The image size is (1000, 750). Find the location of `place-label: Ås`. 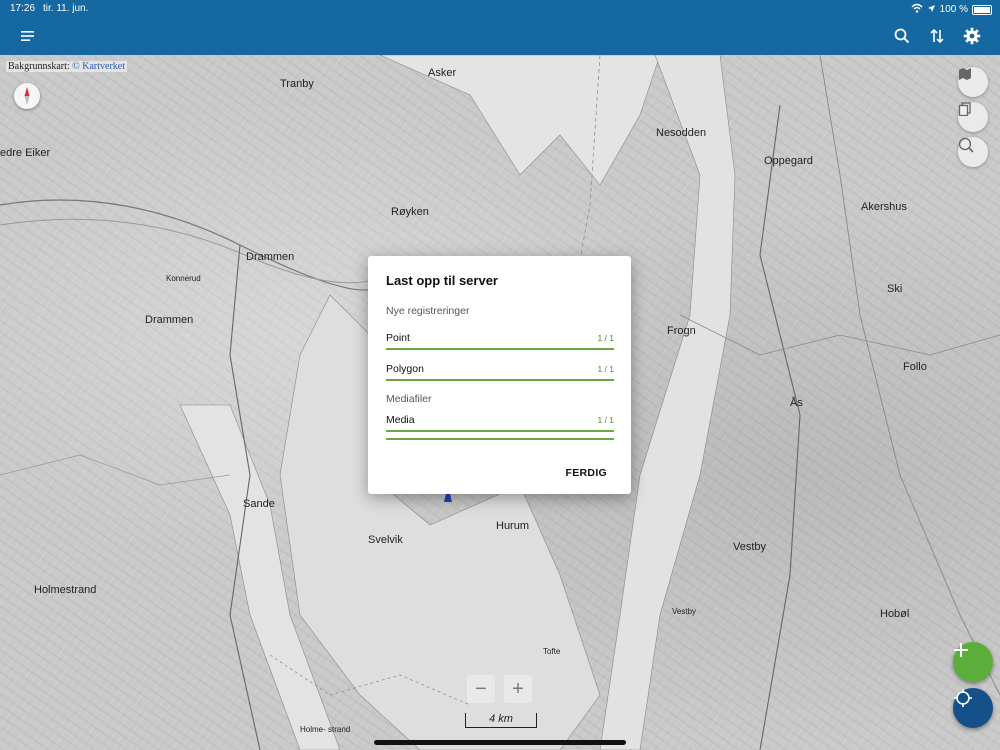

place-label: Ås is located at coordinates (796, 403).